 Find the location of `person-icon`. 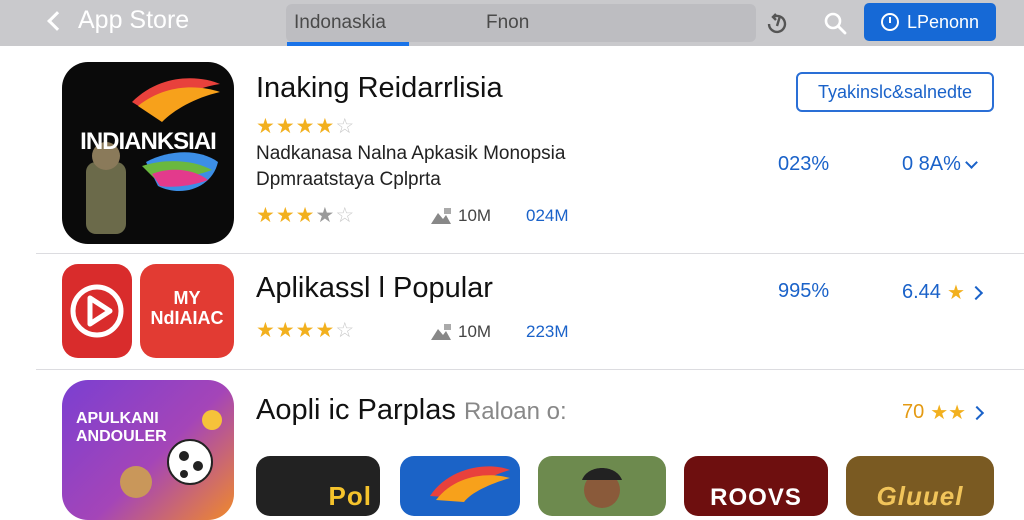

person-icon is located at coordinates (602, 488).